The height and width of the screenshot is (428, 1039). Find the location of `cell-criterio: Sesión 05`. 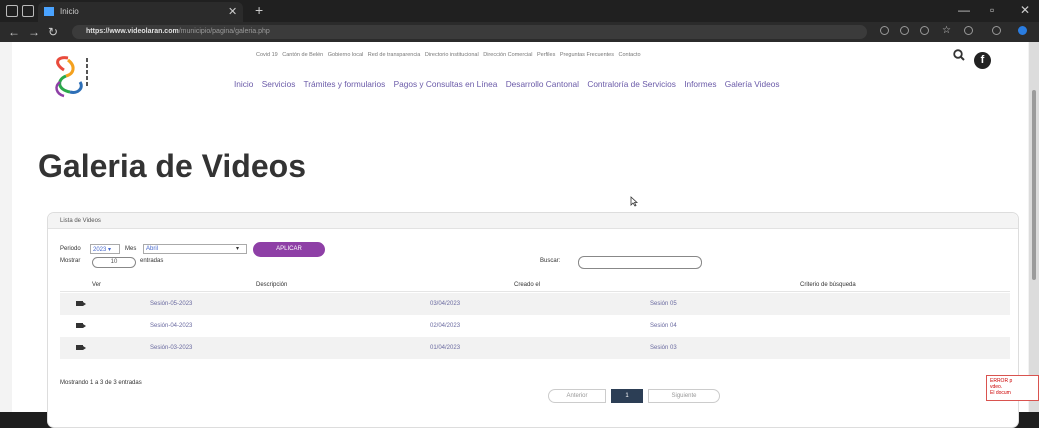

cell-criterio: Sesión 05 is located at coordinates (663, 304).